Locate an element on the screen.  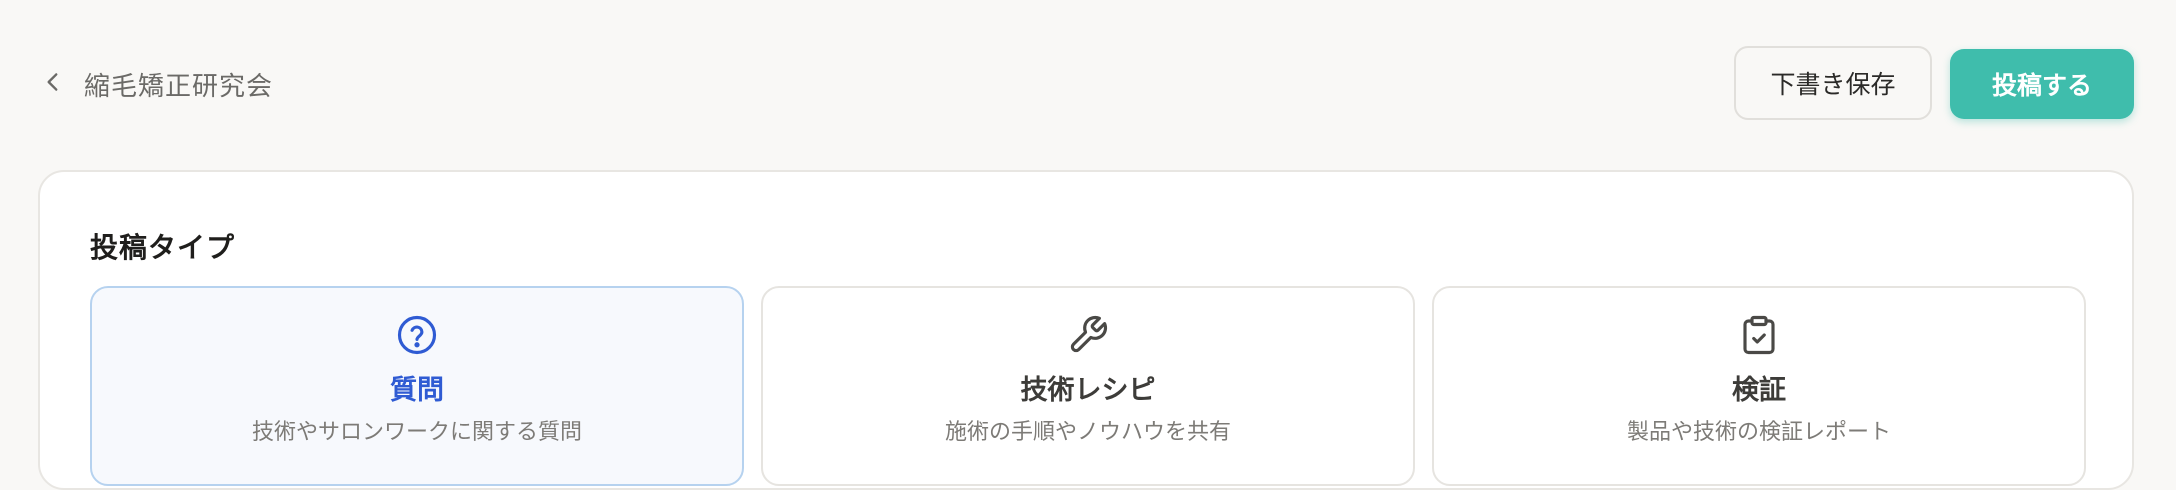
post-type-description: 製品や技術の検証レポート is located at coordinates (1758, 432).